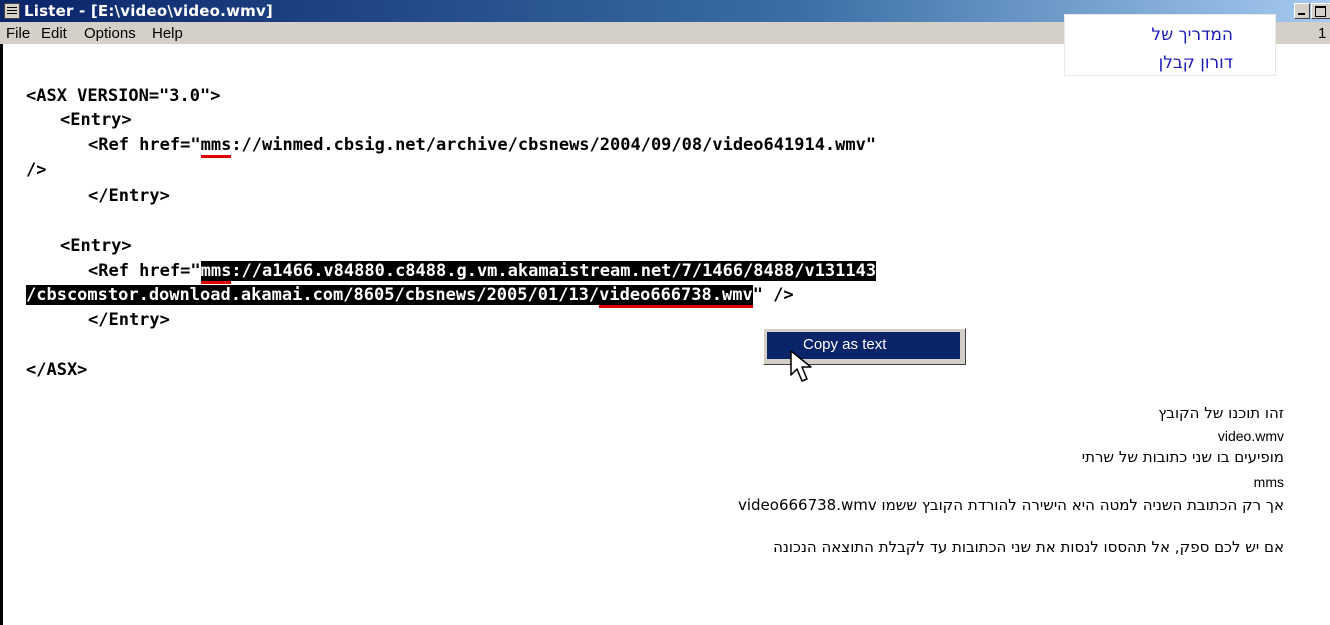 The height and width of the screenshot is (625, 1330). What do you see at coordinates (1302, 11) in the screenshot?
I see `minimize-button` at bounding box center [1302, 11].